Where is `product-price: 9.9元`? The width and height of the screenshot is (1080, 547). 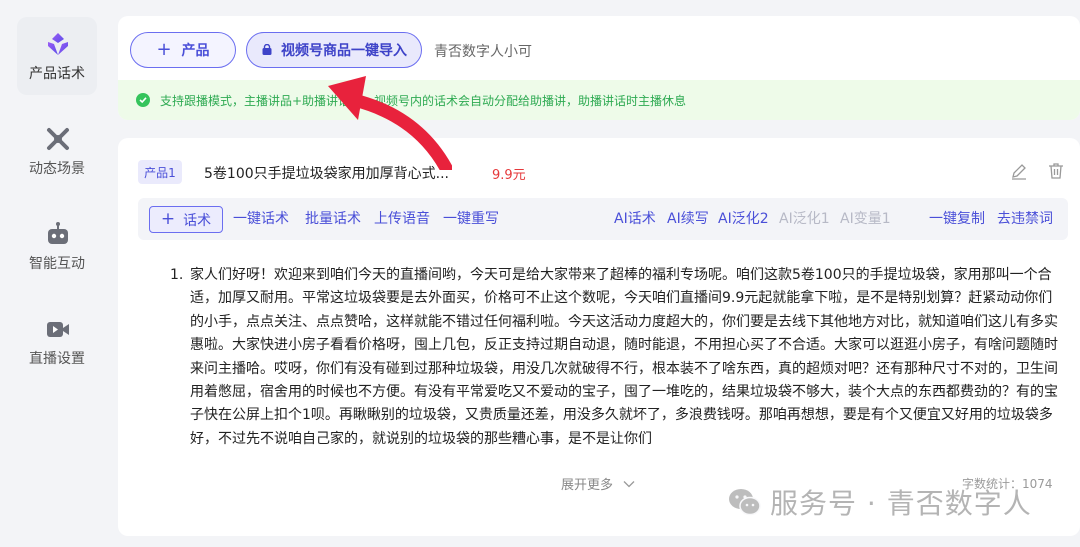 product-price: 9.9元 is located at coordinates (509, 175).